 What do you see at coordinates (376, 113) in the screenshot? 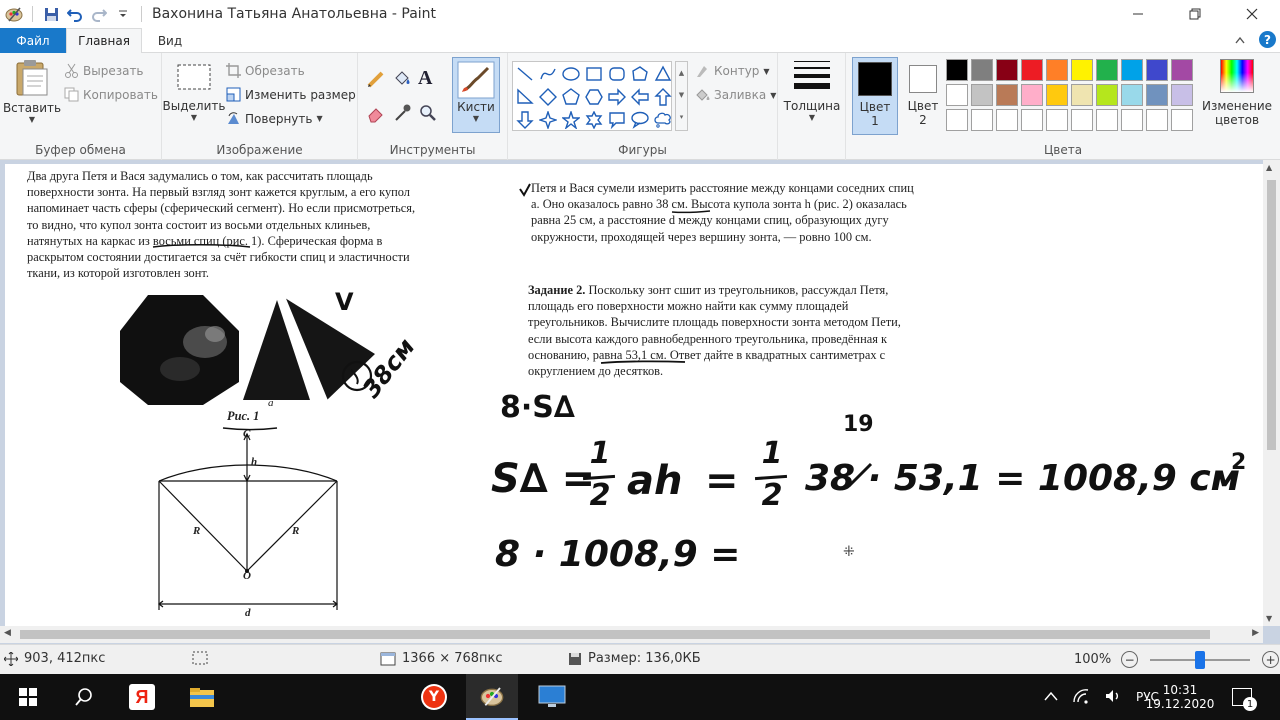
I see `eraser-tool` at bounding box center [376, 113].